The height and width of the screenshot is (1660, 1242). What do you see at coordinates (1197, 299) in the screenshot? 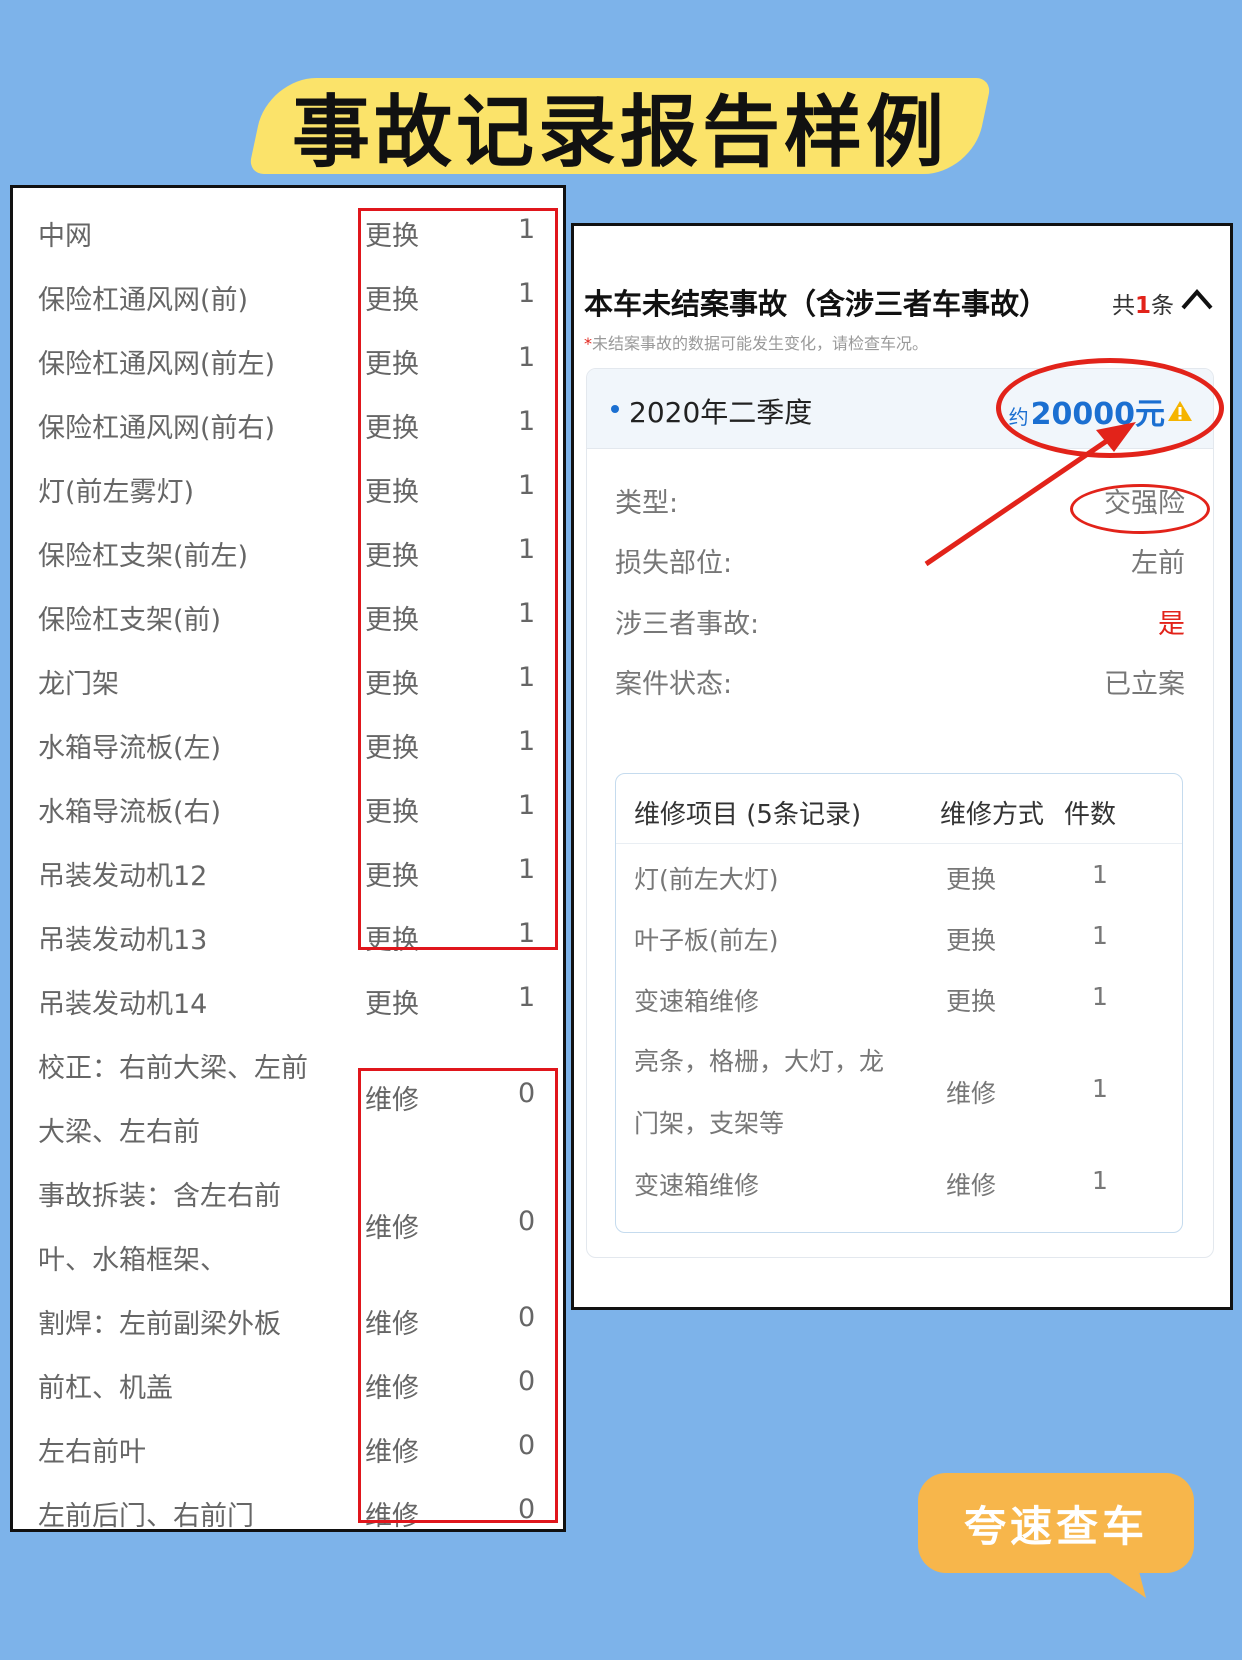
I see `chevron-up-icon` at bounding box center [1197, 299].